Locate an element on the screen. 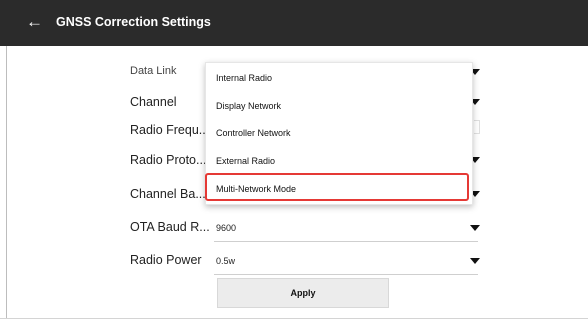 Image resolution: width=588 pixels, height=325 pixels. radio-power-row: Radio Power 0.5w is located at coordinates (305, 262).